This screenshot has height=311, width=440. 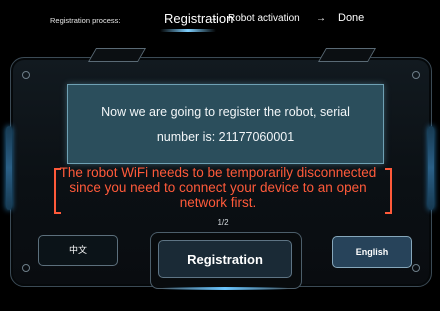 What do you see at coordinates (388, 191) in the screenshot?
I see `warning-bracket-right` at bounding box center [388, 191].